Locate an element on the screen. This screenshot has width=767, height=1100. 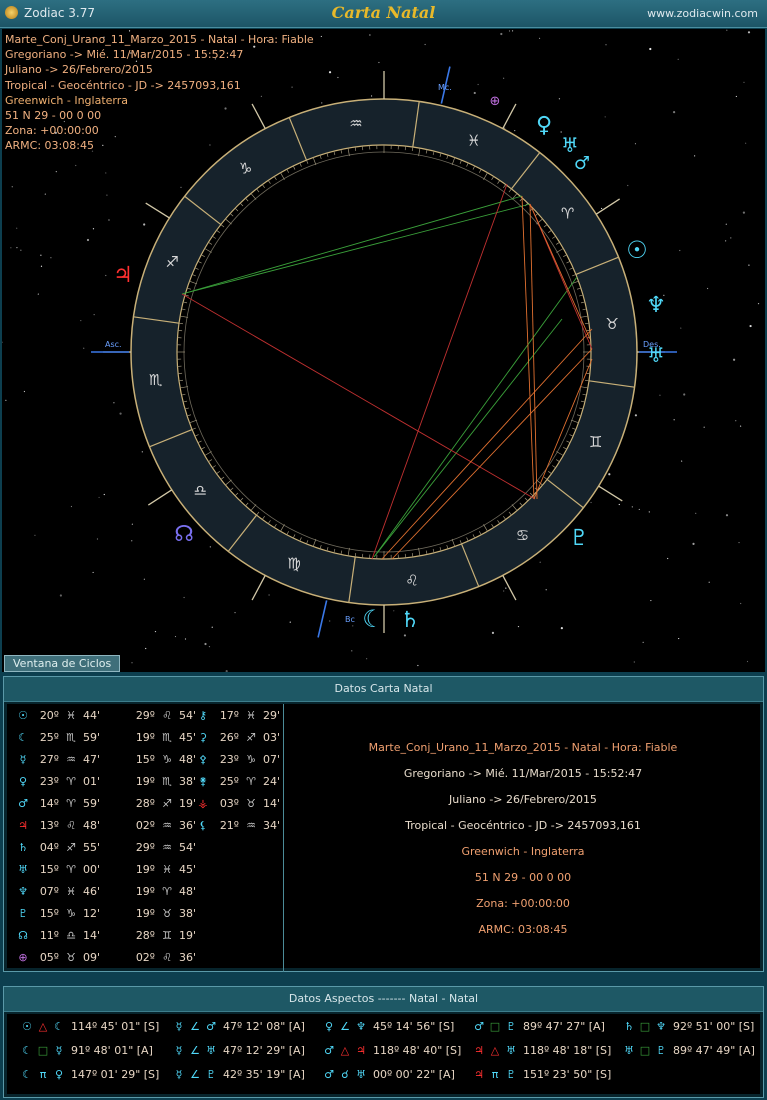
position-minute: 03' is located at coordinates (272, 737).